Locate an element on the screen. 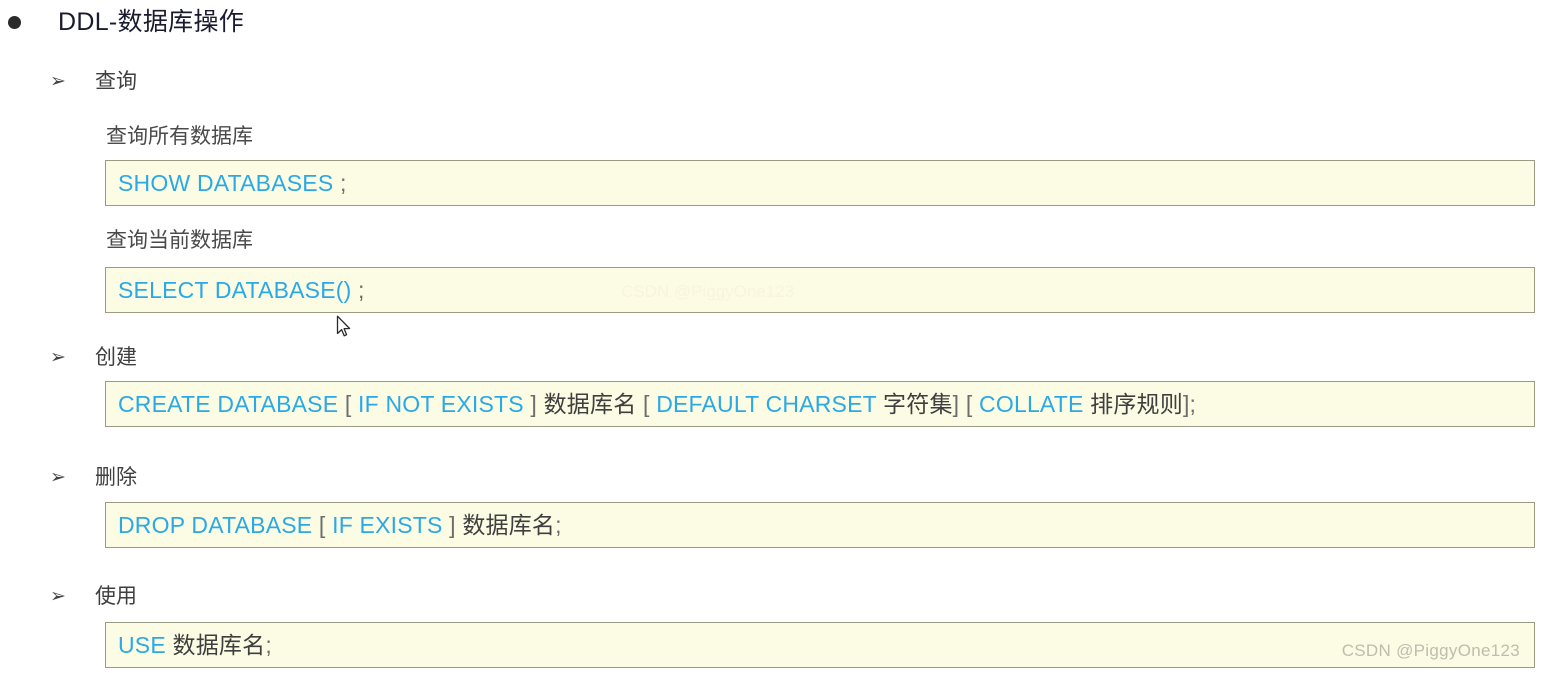 The height and width of the screenshot is (673, 1543). code-line-drop-database: DROP DATABASE [ IF EXISTS ] 数据库名; is located at coordinates (340, 524).